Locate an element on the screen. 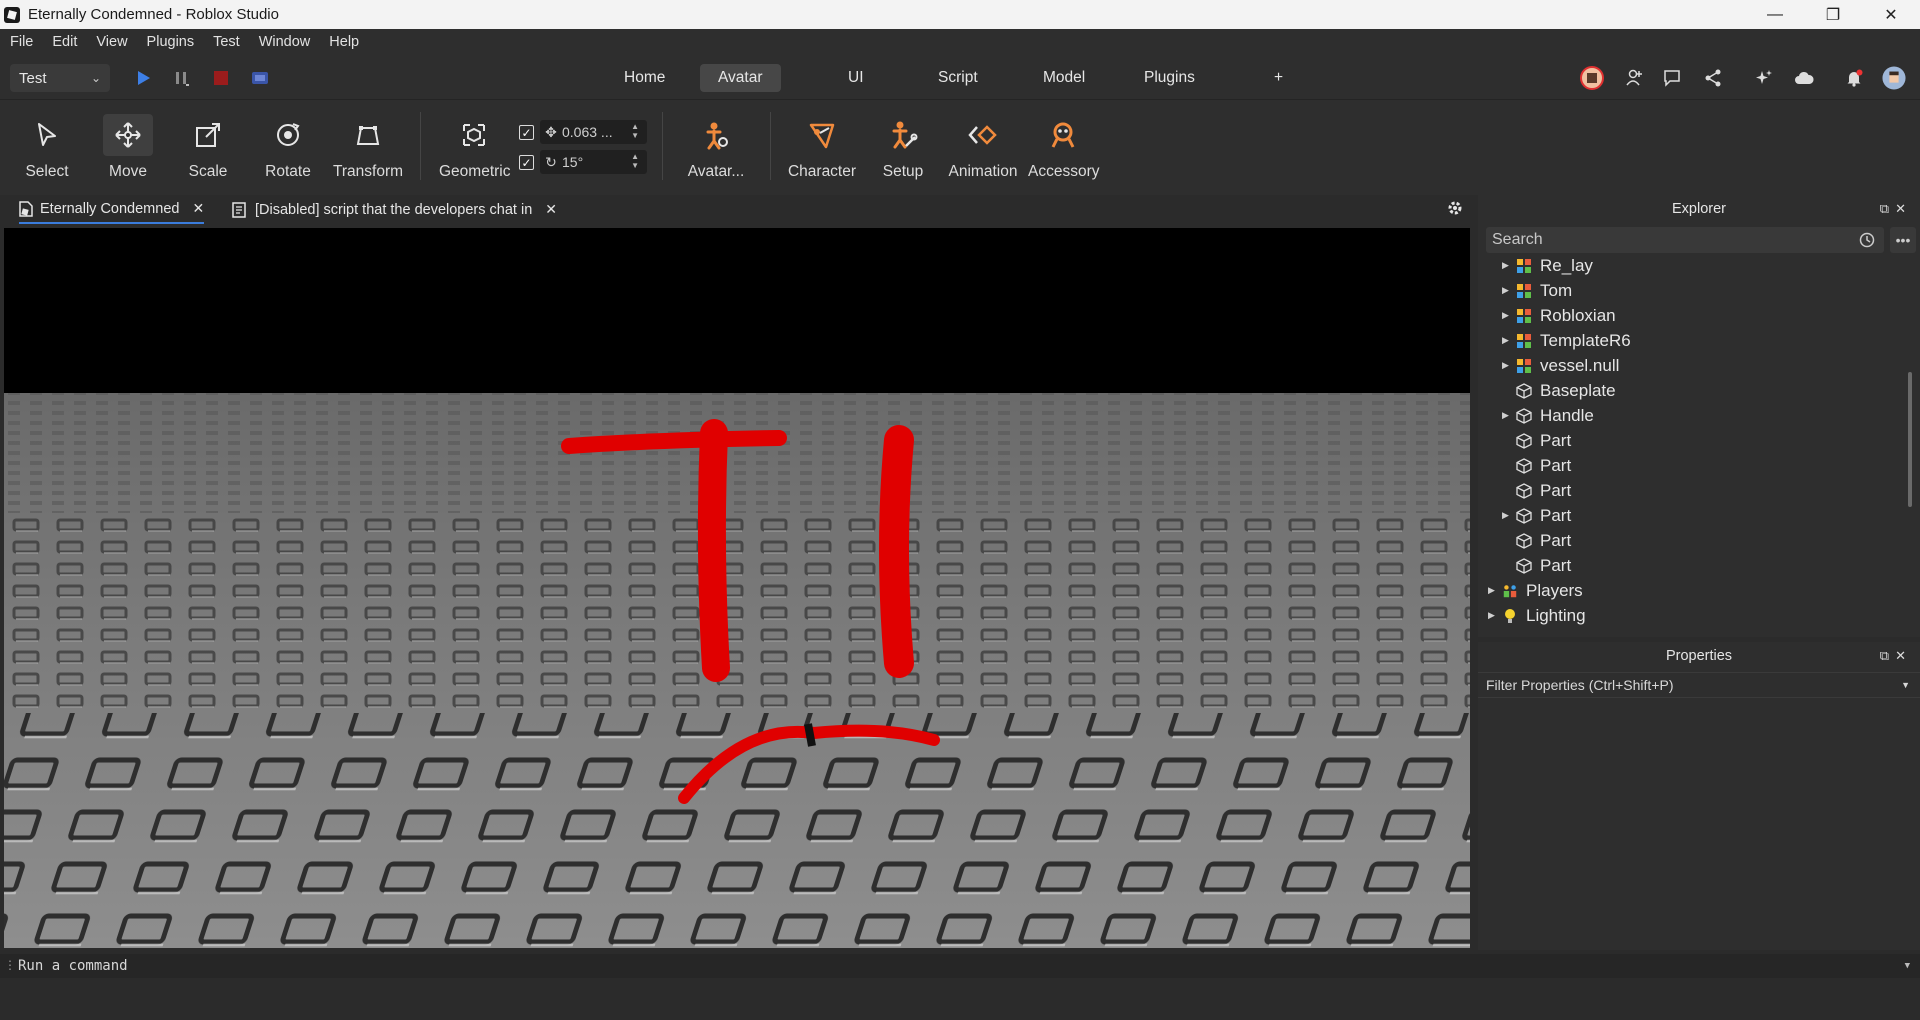 The width and height of the screenshot is (1920, 1020). menu-window: Window is located at coordinates (285, 42).